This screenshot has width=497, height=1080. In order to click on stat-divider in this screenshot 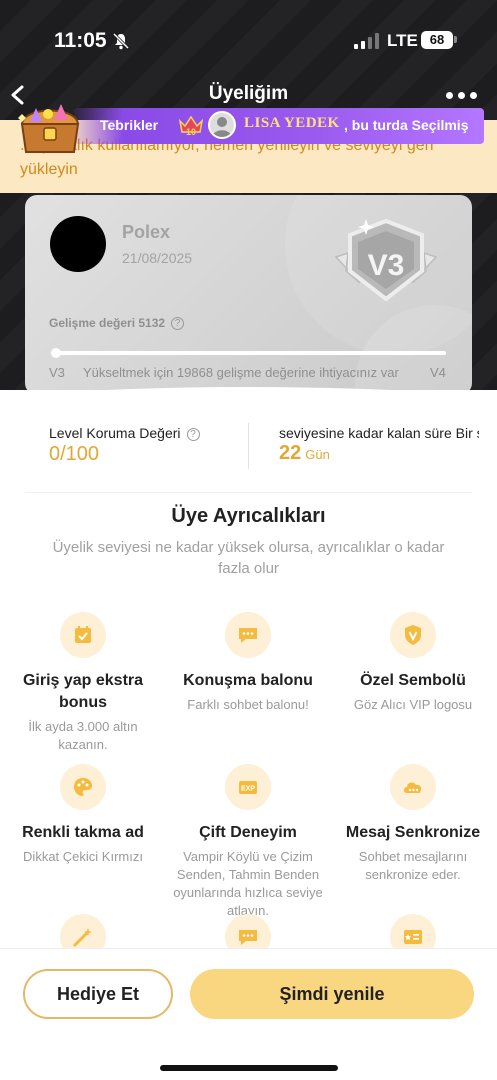, I will do `click(248, 446)`.